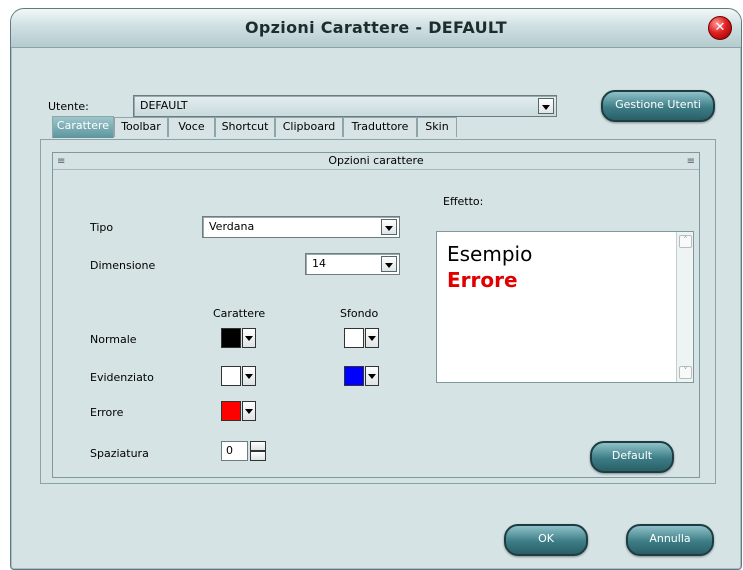  I want to click on font-size-value: 14, so click(319, 263).